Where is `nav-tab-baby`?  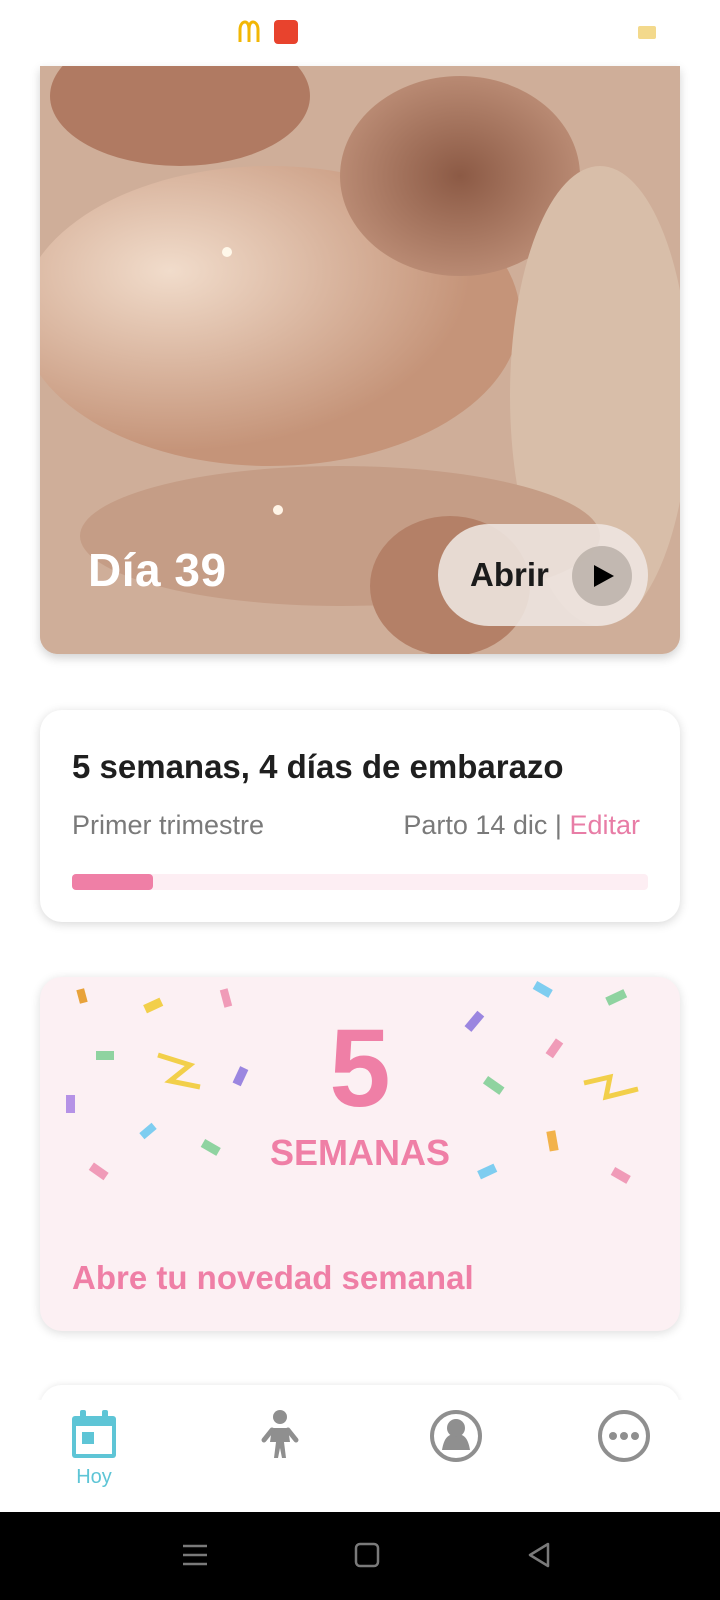
nav-tab-baby is located at coordinates (280, 1458).